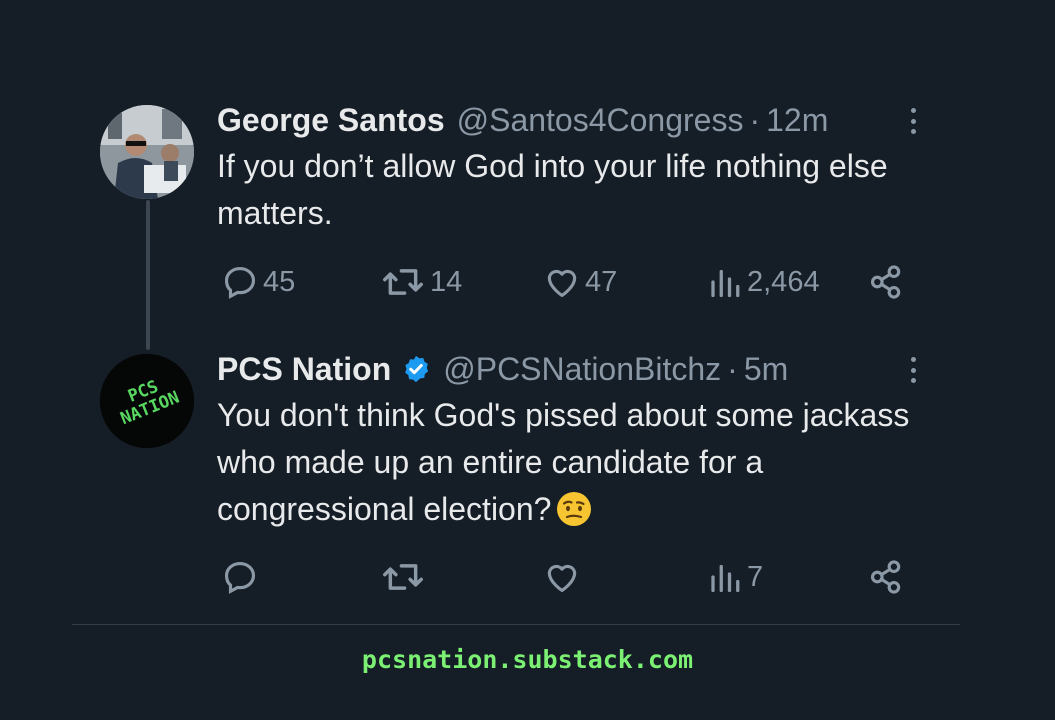 This screenshot has width=1055, height=720. I want to click on views-button: 7, so click(735, 577).